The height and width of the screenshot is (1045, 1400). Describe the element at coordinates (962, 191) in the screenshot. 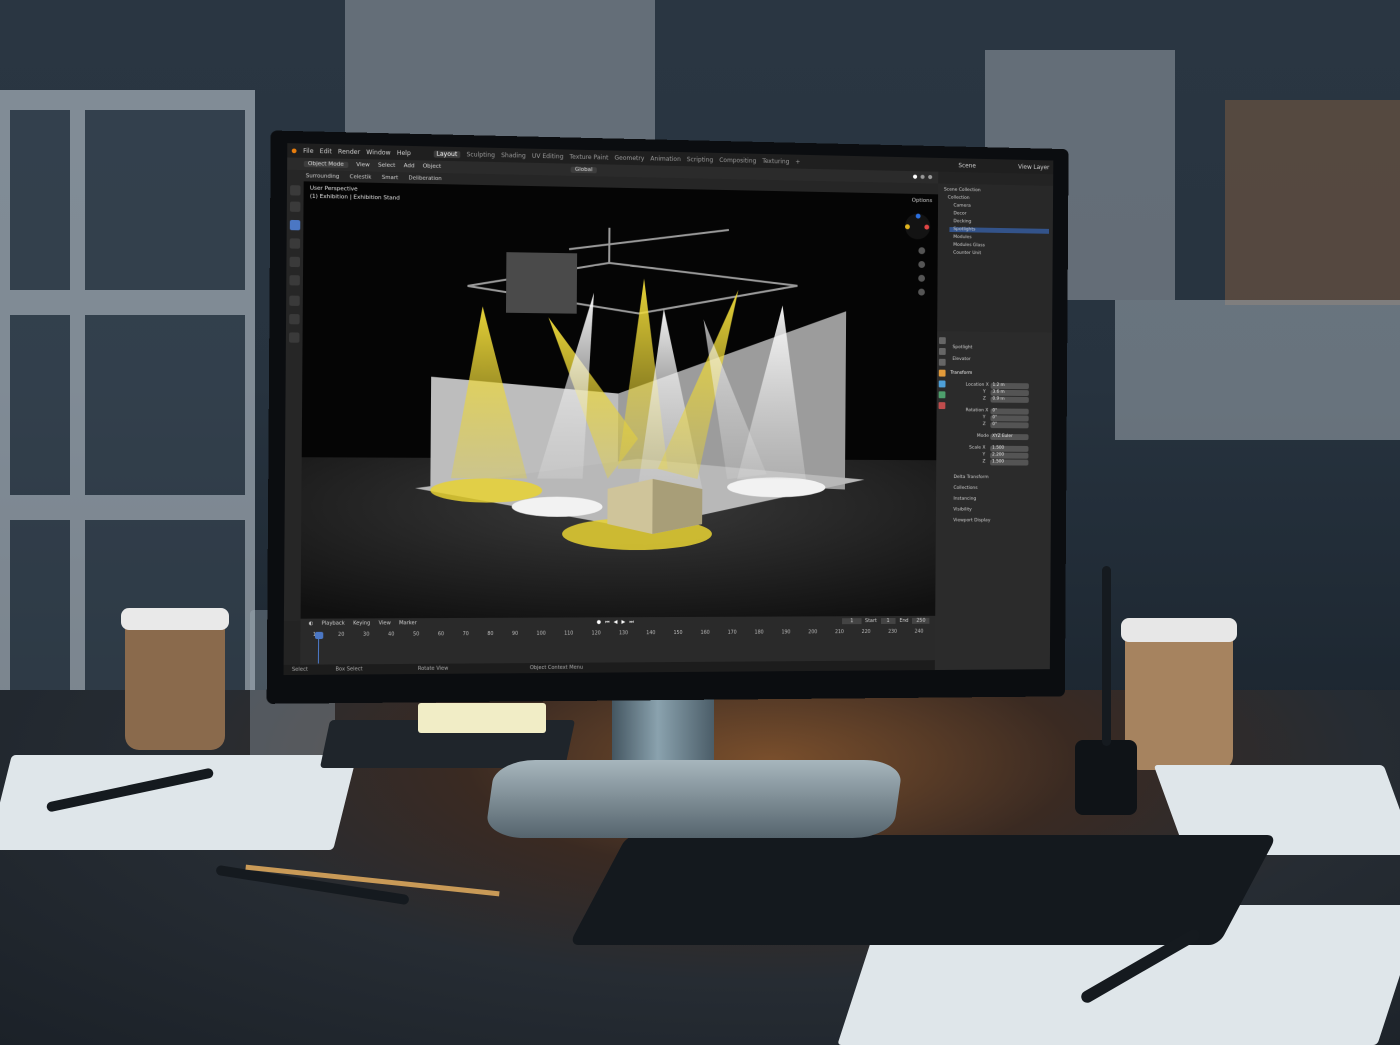

I see `outliner-scene-collection: Scene Collection` at that location.